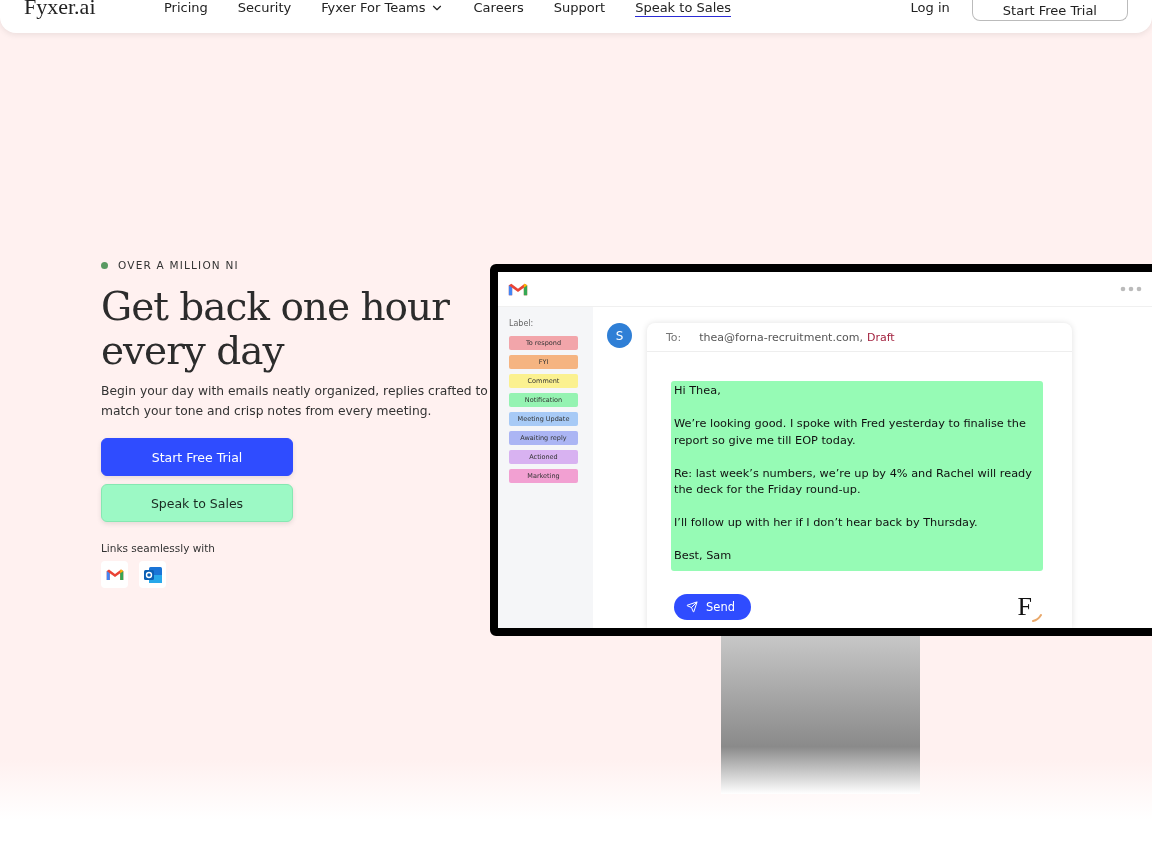 The image size is (1152, 852). Describe the element at coordinates (295, 401) in the screenshot. I see `hero-subtitle: Begin your day with emails neatly organized, replies crafted to match your tone and crisp notes from every meeting.` at that location.